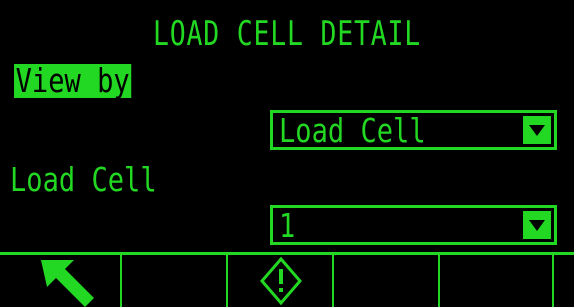 This screenshot has width=574, height=307. I want to click on start-diamond-icon, so click(281, 281).